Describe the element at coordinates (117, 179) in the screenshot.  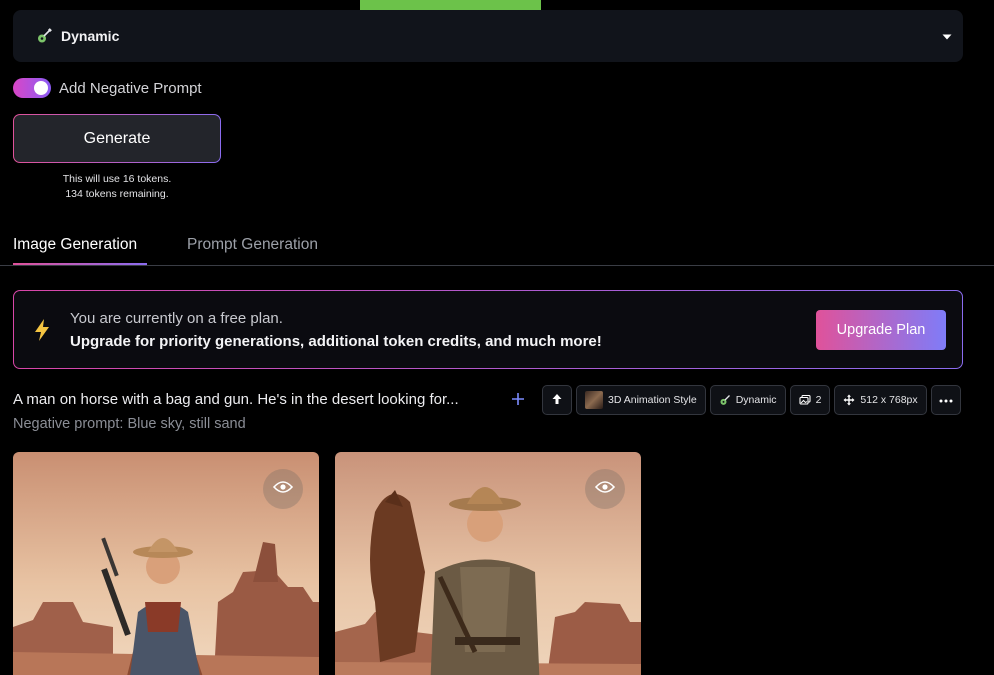
I see `token-usage: This will use 16 tokens.` at that location.